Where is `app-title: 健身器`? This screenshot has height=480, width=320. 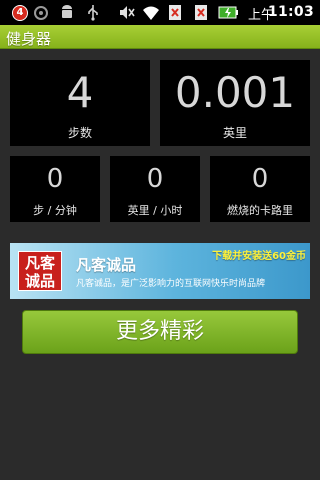
app-title: 健身器 is located at coordinates (29, 39).